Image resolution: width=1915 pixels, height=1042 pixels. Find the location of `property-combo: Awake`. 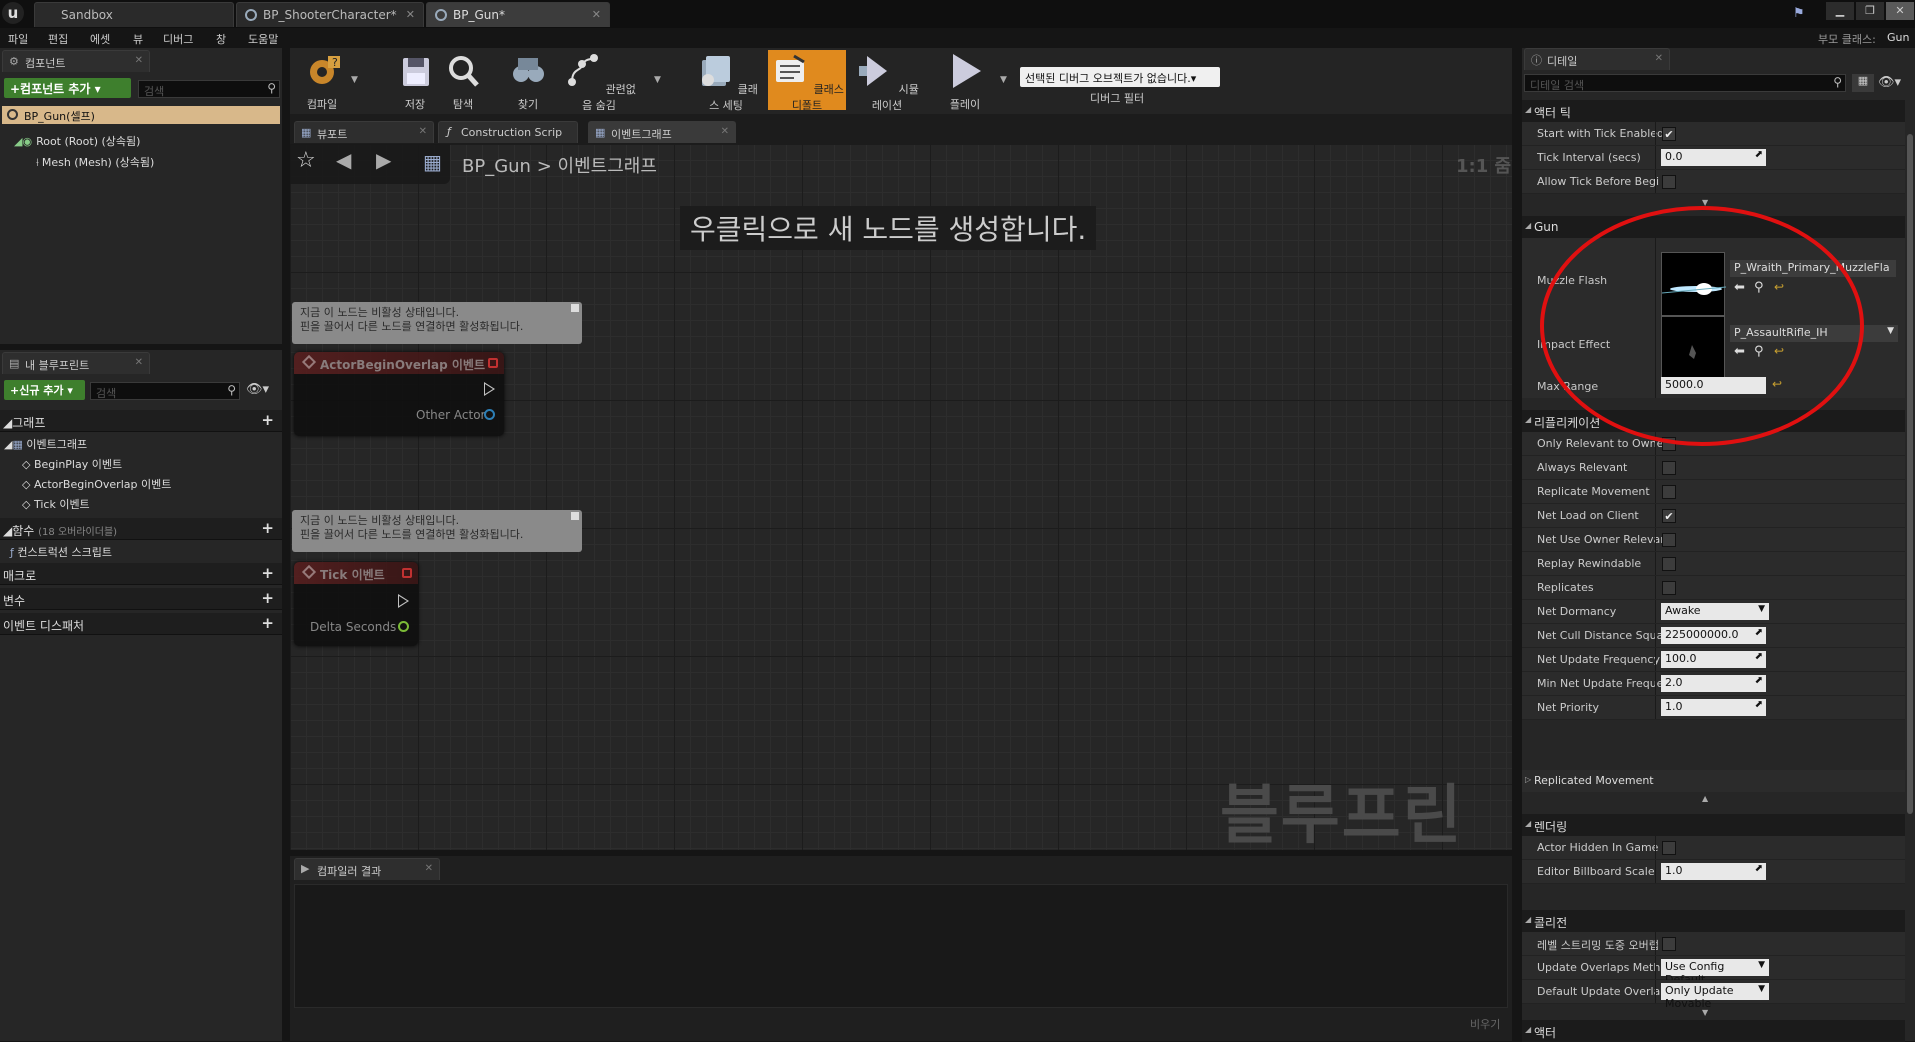

property-combo: Awake is located at coordinates (1715, 611).